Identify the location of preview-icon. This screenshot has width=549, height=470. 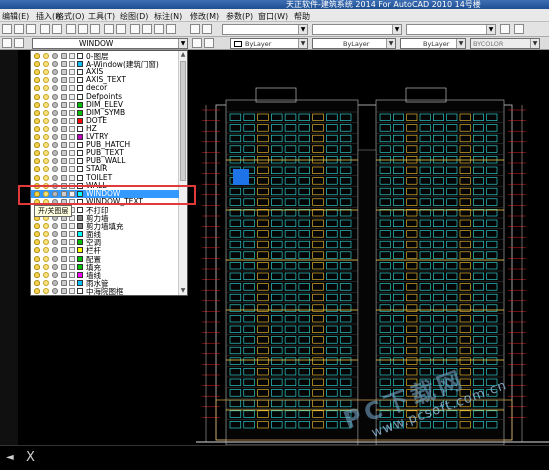
(57, 29).